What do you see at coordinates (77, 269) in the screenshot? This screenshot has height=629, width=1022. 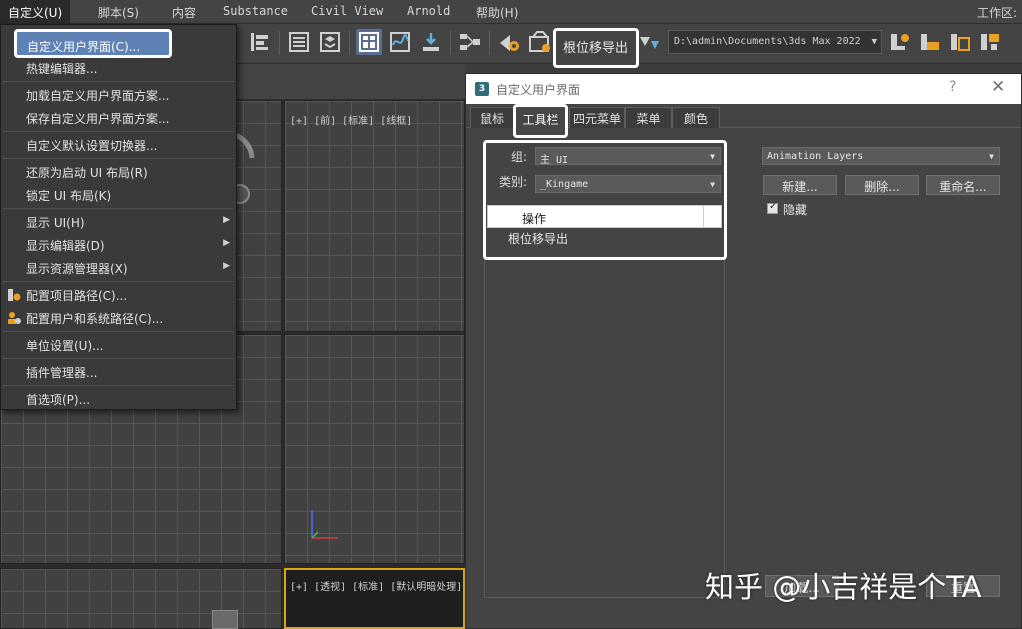 I see `menu-item-show-explorers-label: 显示资源管理器(X)` at bounding box center [77, 269].